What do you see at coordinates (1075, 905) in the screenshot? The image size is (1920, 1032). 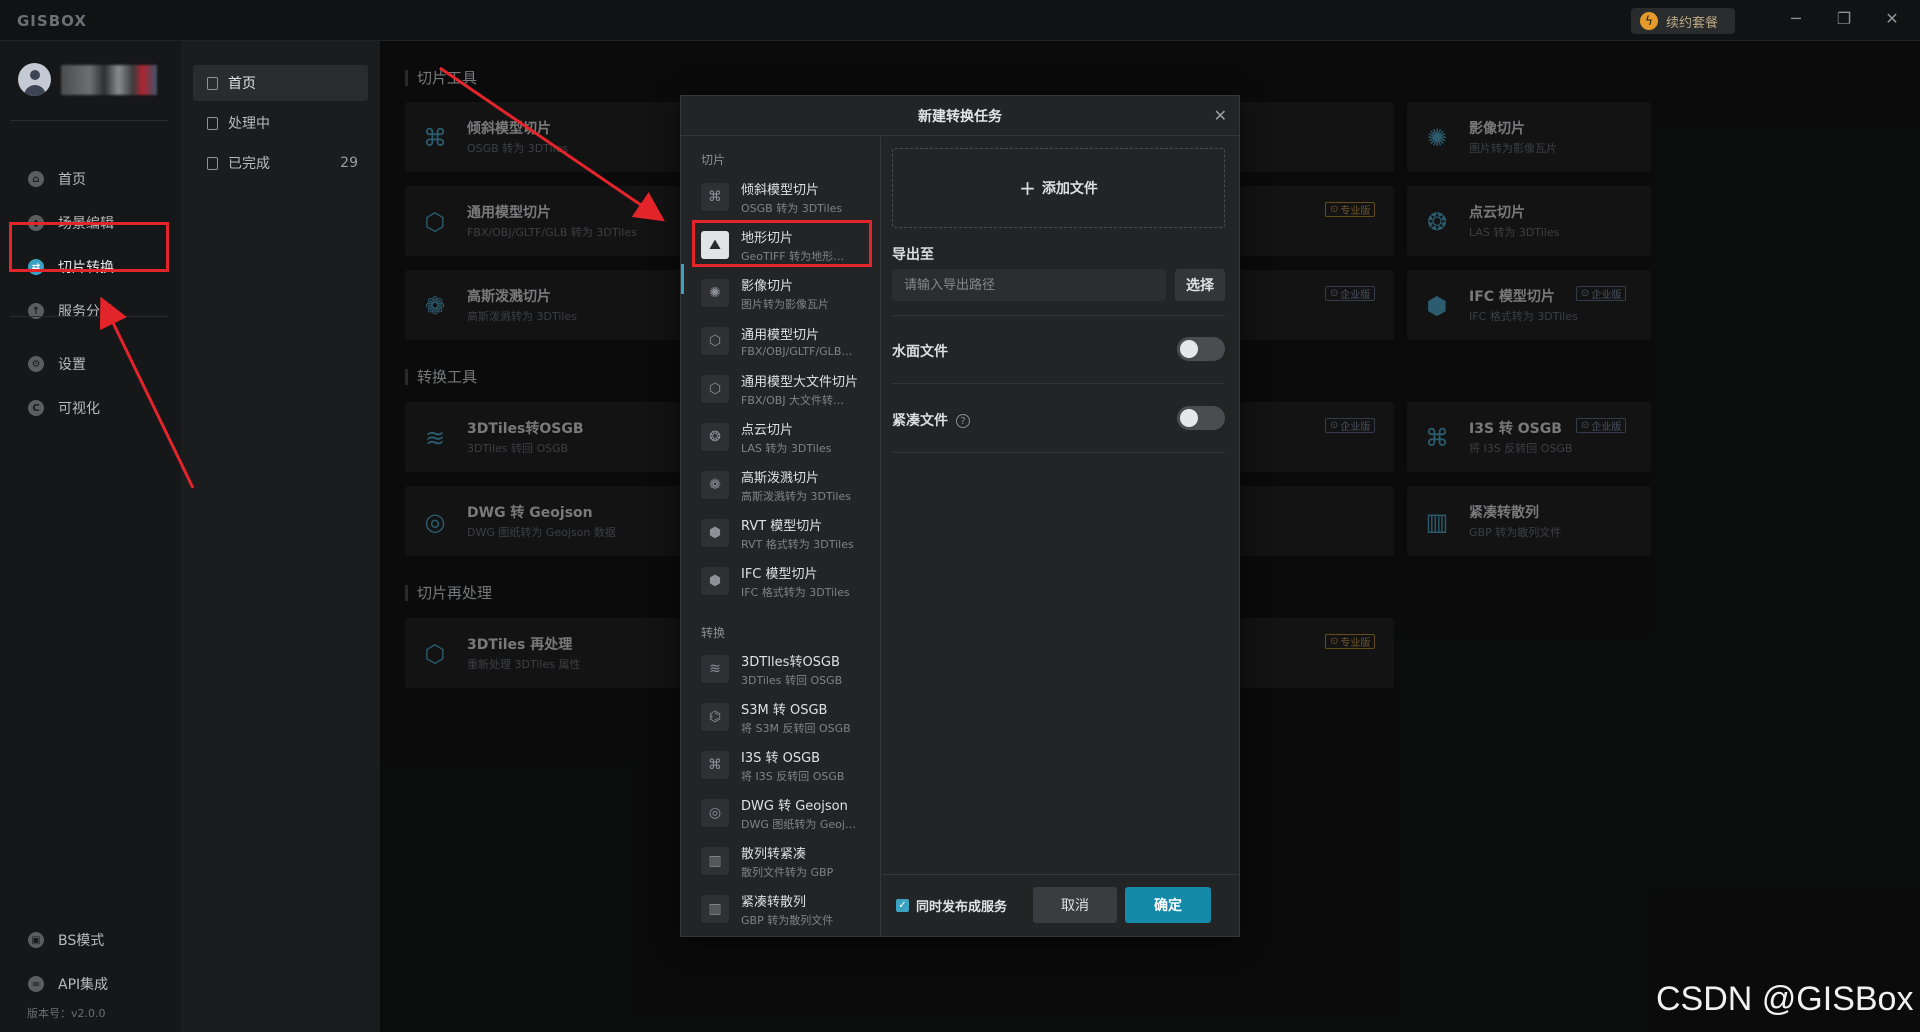 I see `cancel-button: 取消` at bounding box center [1075, 905].